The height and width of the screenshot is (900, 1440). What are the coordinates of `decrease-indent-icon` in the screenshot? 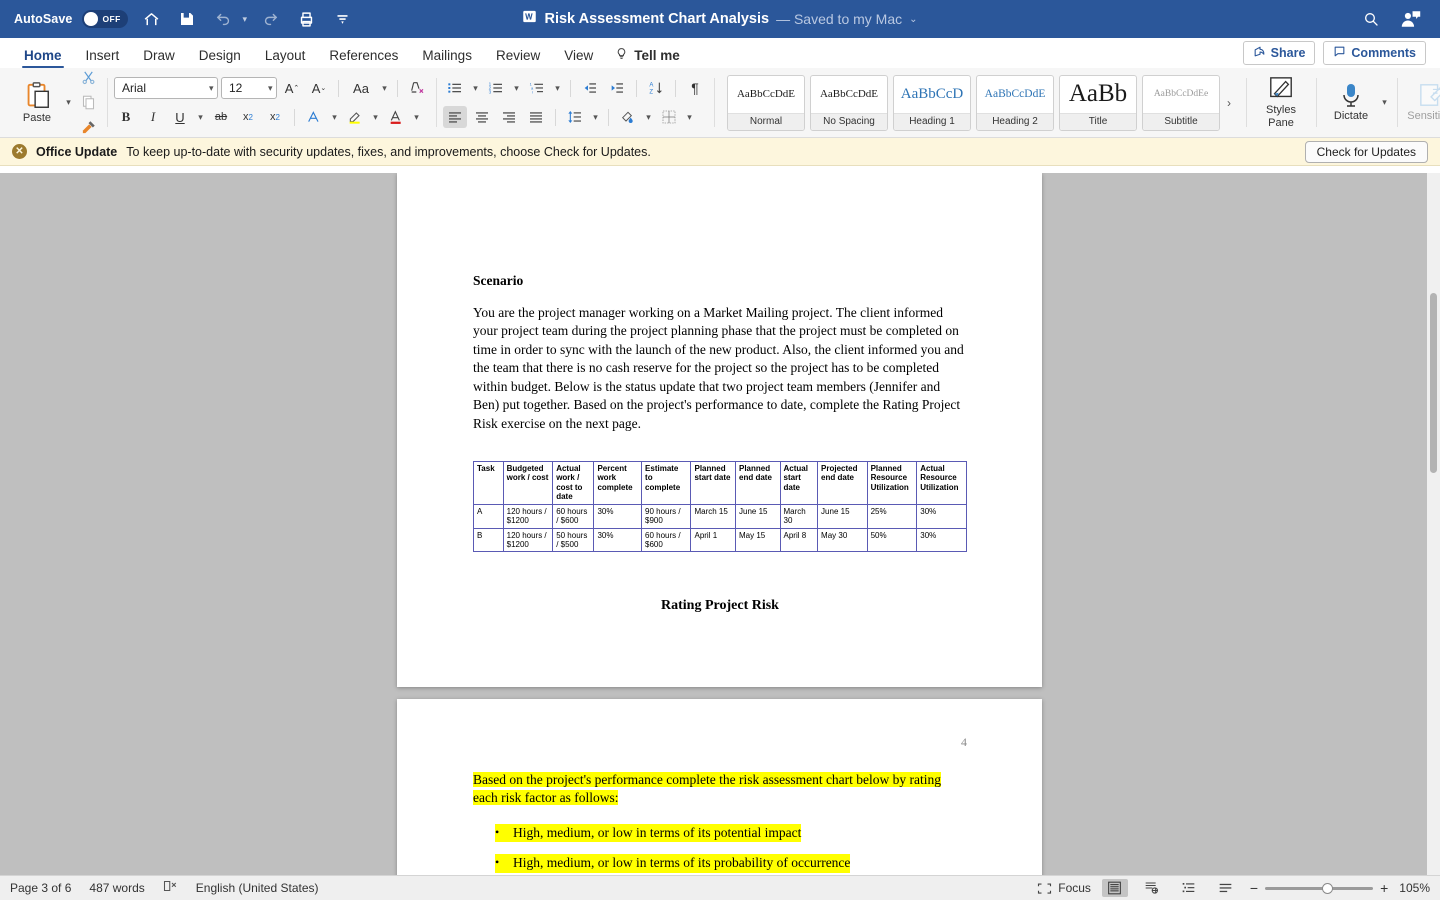 It's located at (590, 88).